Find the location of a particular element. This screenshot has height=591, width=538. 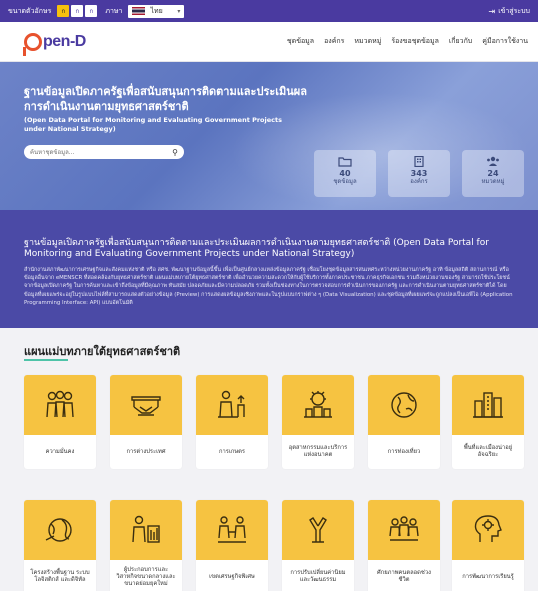

stat-label: ชุดข้อมูล is located at coordinates (345, 181).